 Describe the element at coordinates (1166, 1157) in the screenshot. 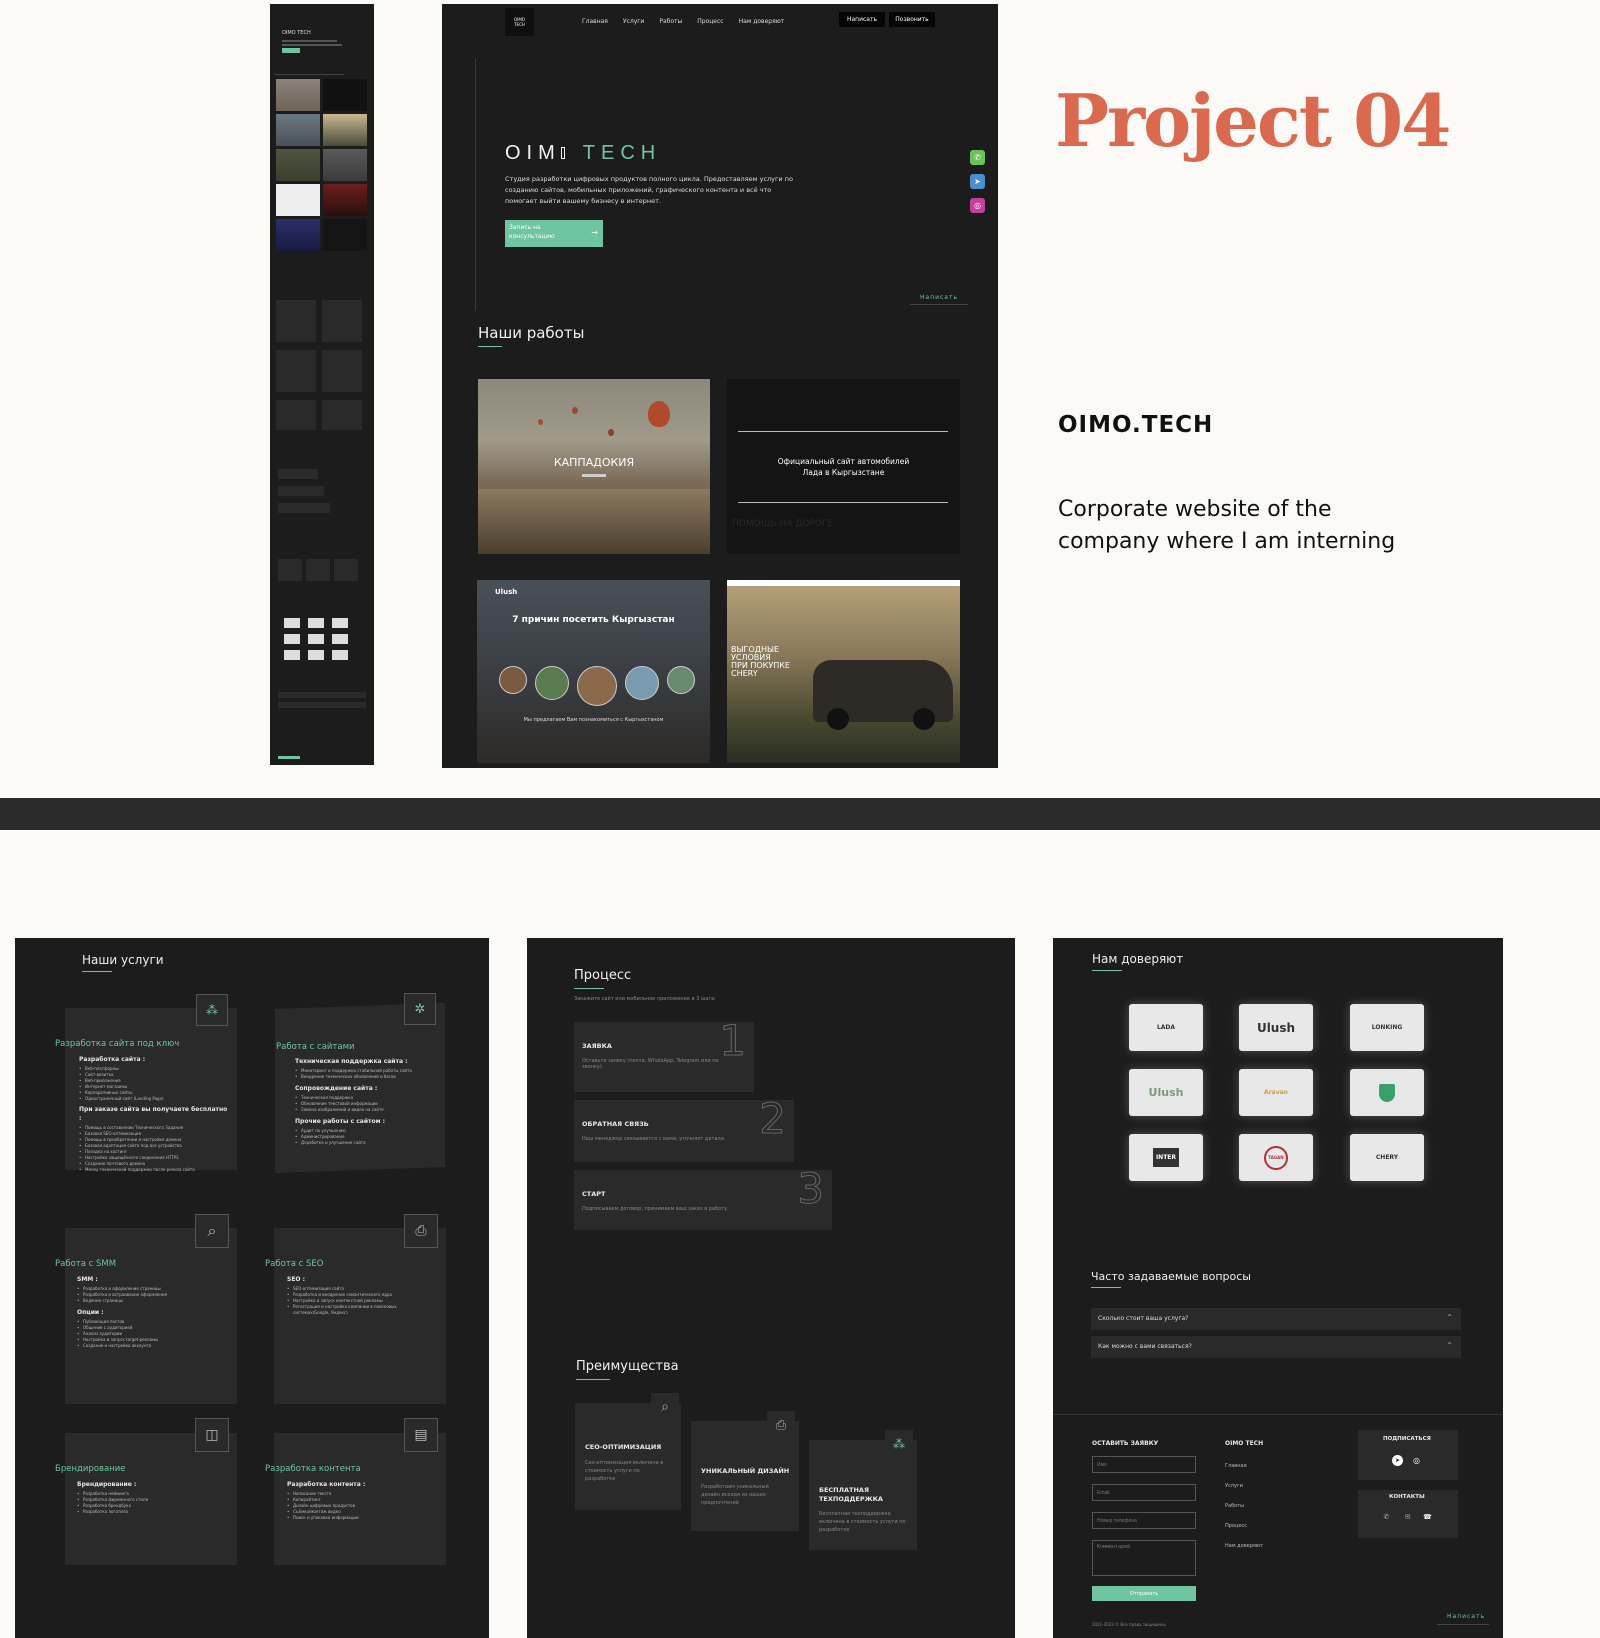

I see `client-logo-inter-text: INTER` at that location.